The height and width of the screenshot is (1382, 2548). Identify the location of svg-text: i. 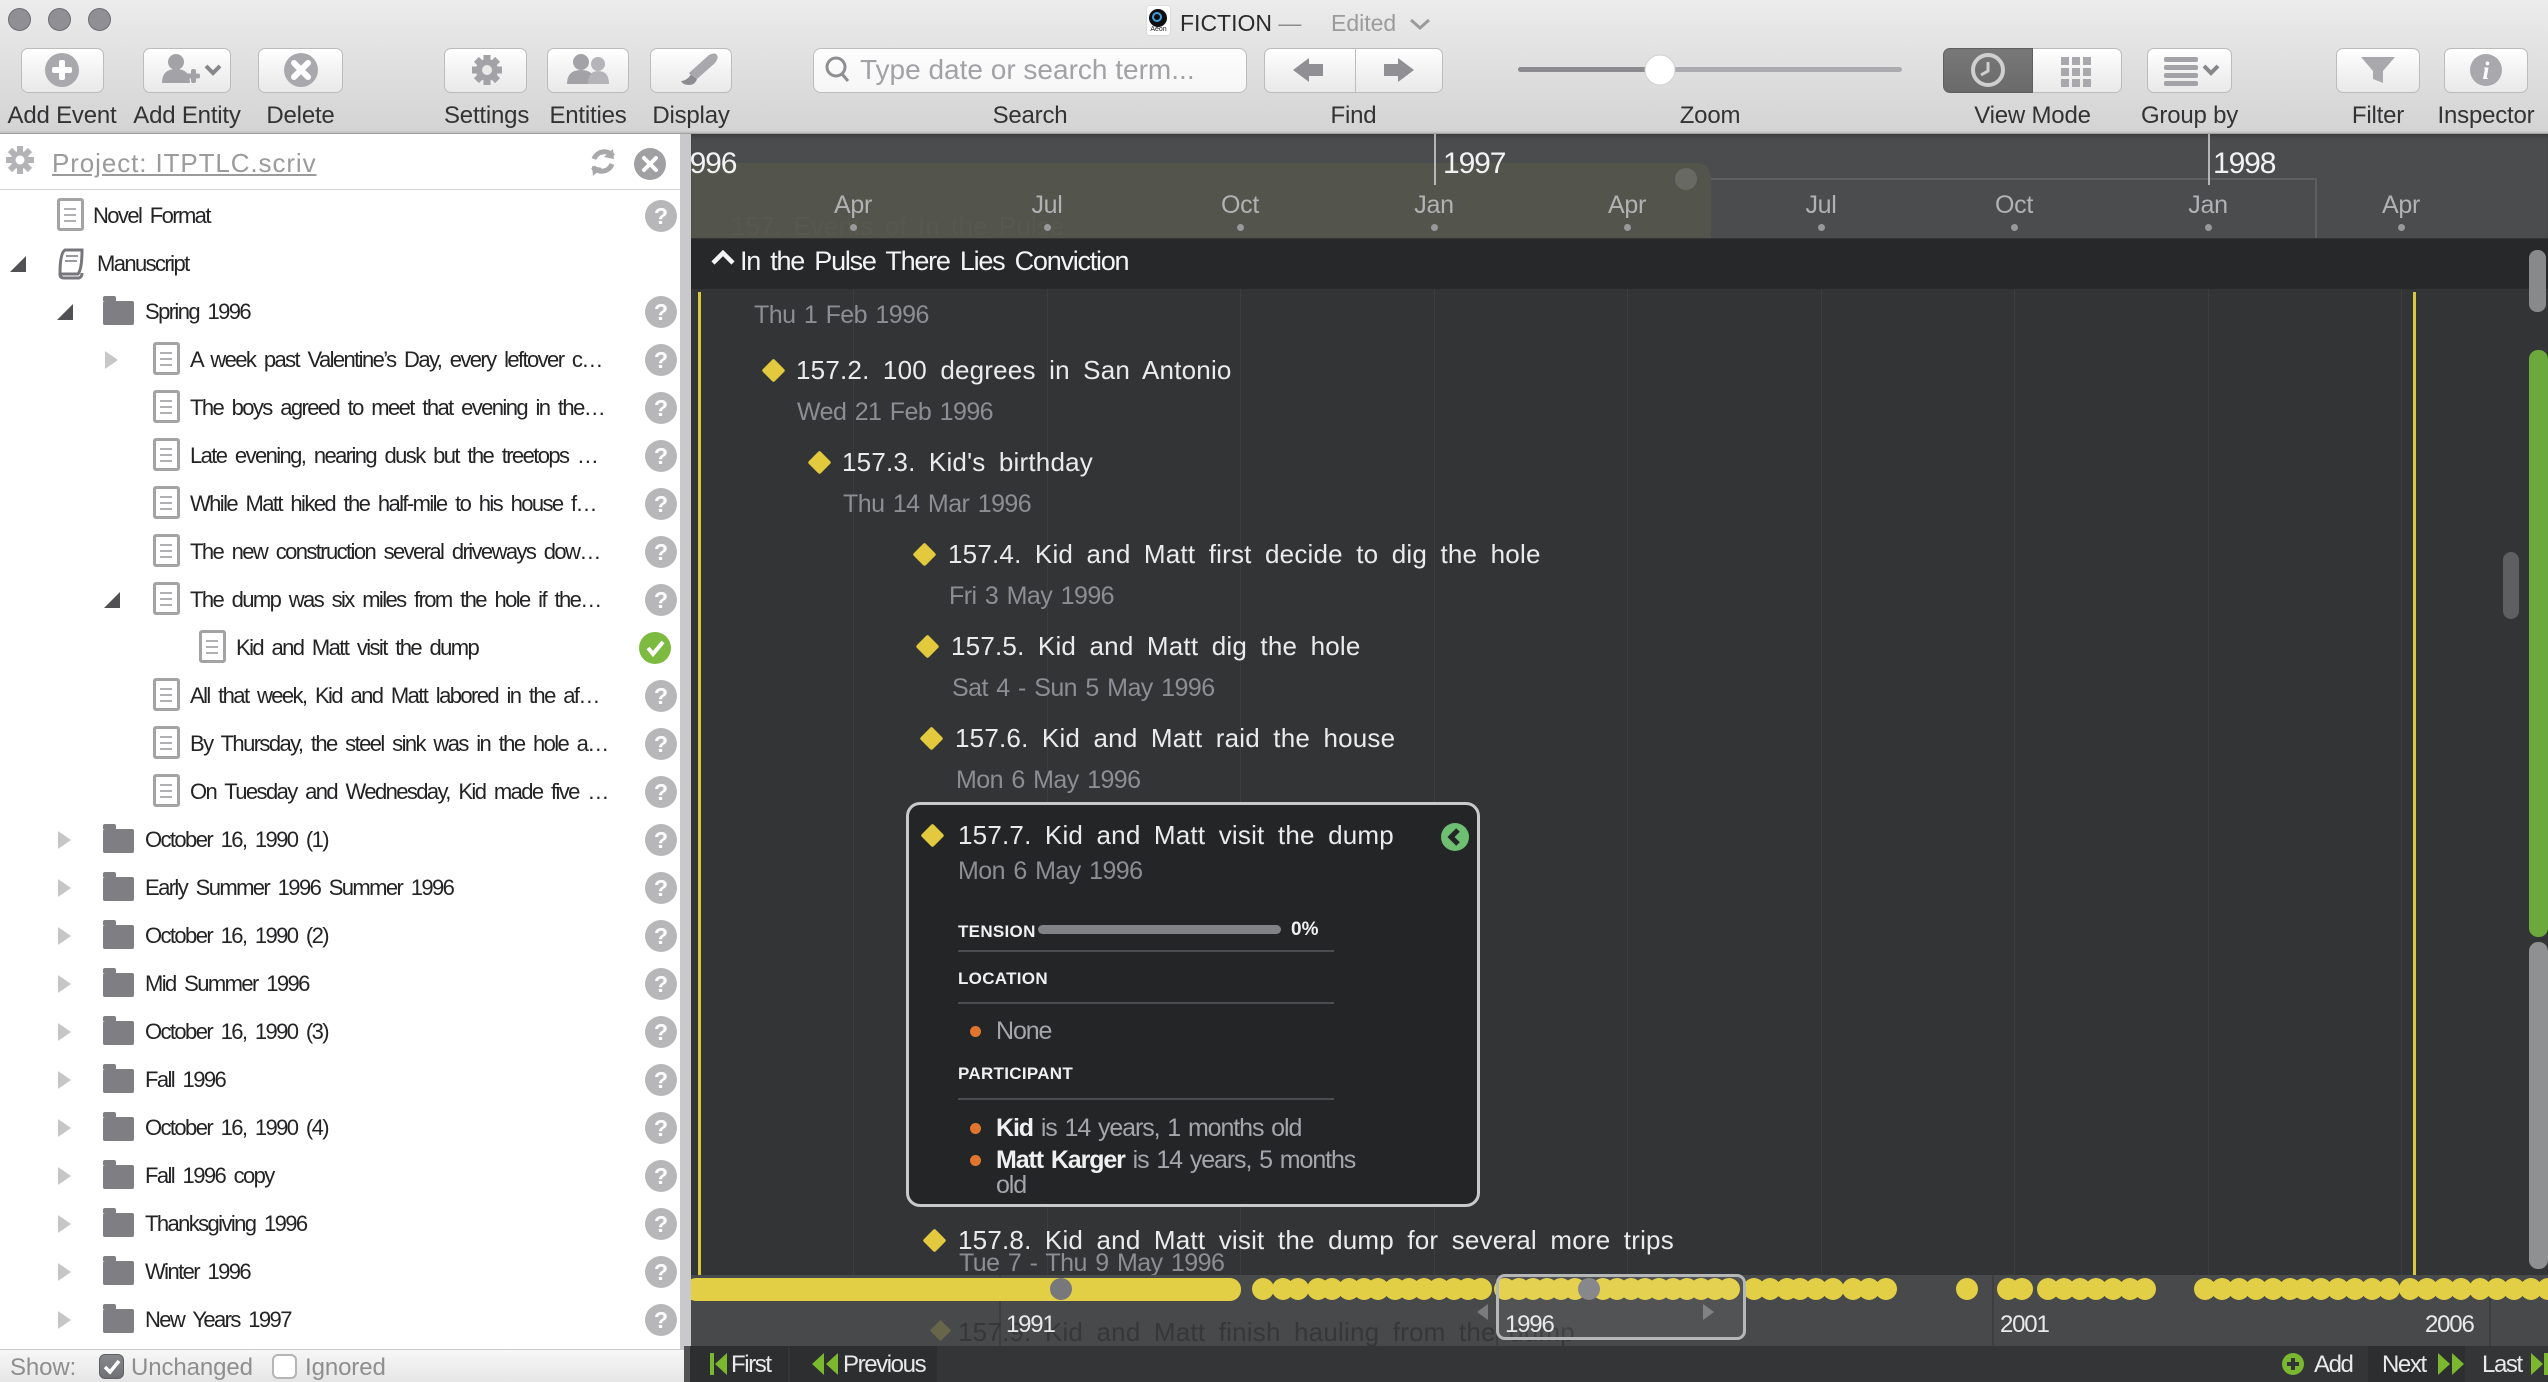
(2486, 71).